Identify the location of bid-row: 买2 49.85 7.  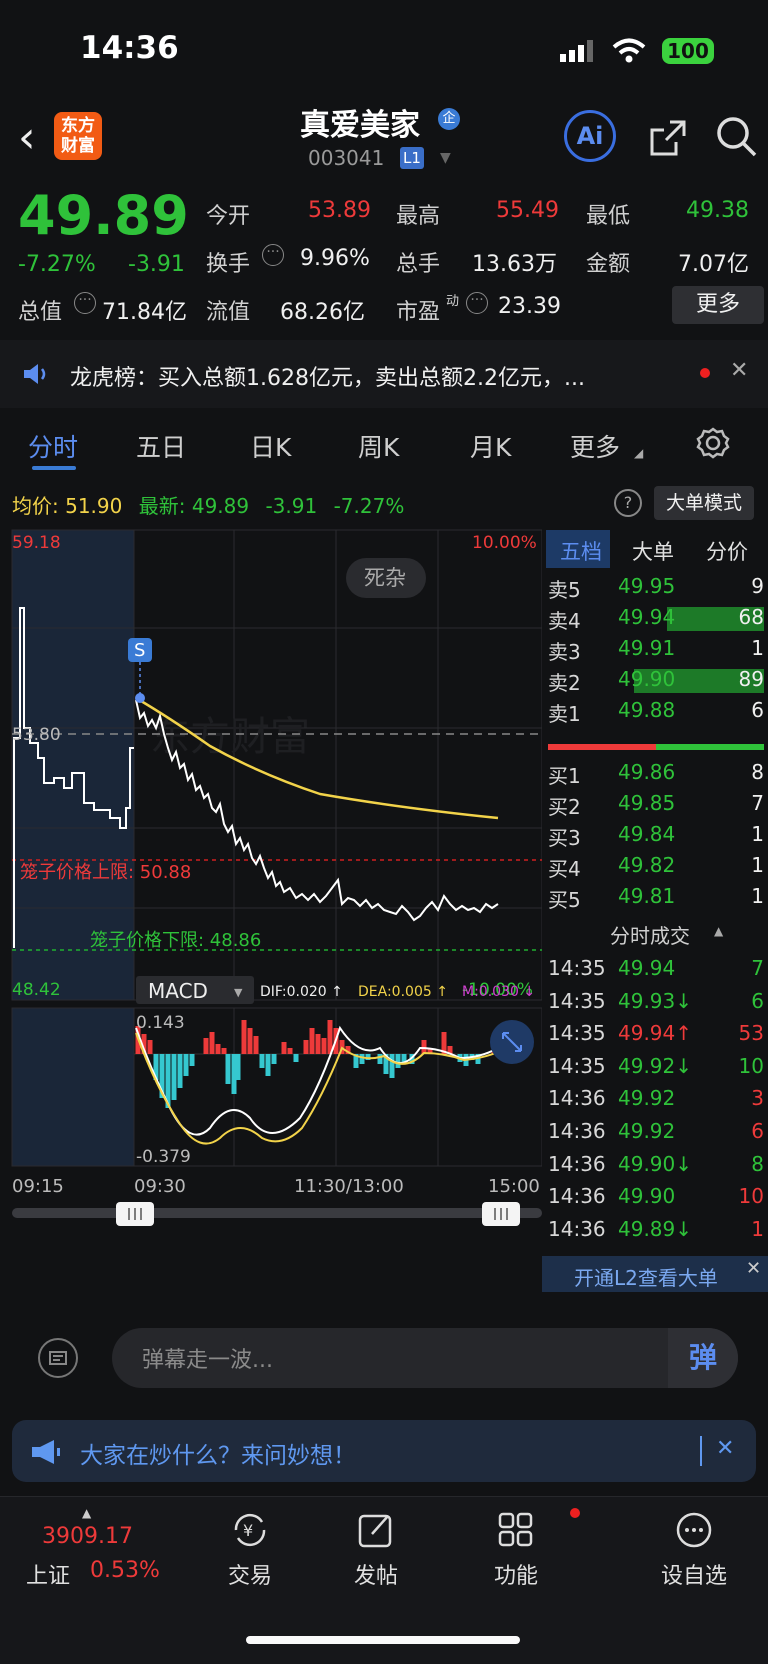
(656, 806).